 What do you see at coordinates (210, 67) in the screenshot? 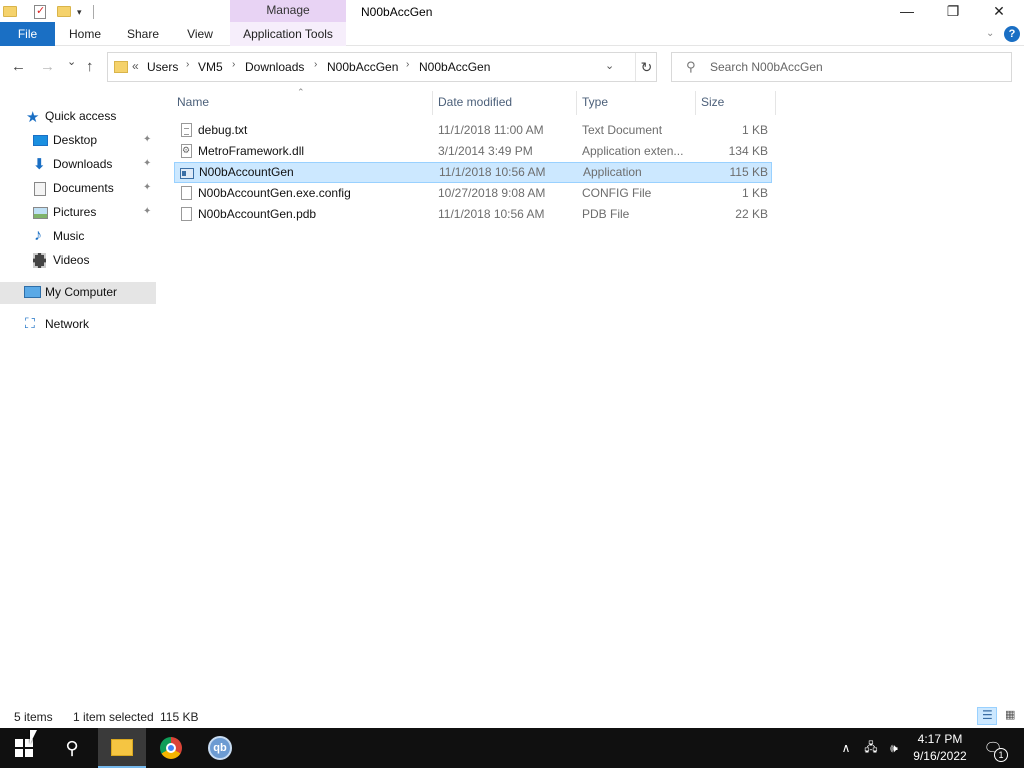
I see `breadcrumb-vm5: VM5` at bounding box center [210, 67].